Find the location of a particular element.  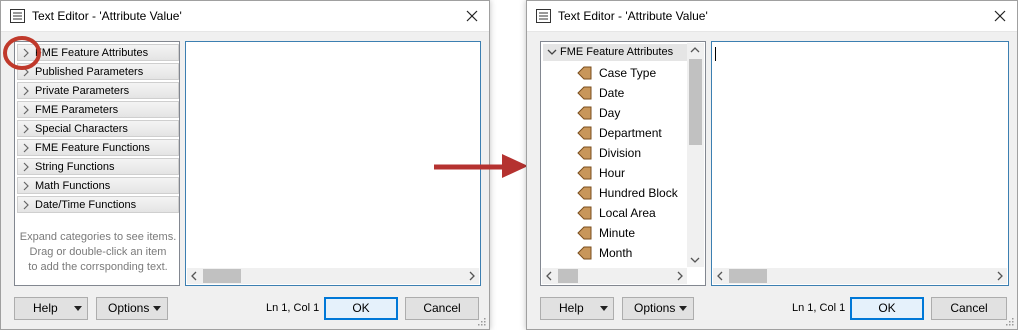

category-label: Published Parameters is located at coordinates (89, 72).